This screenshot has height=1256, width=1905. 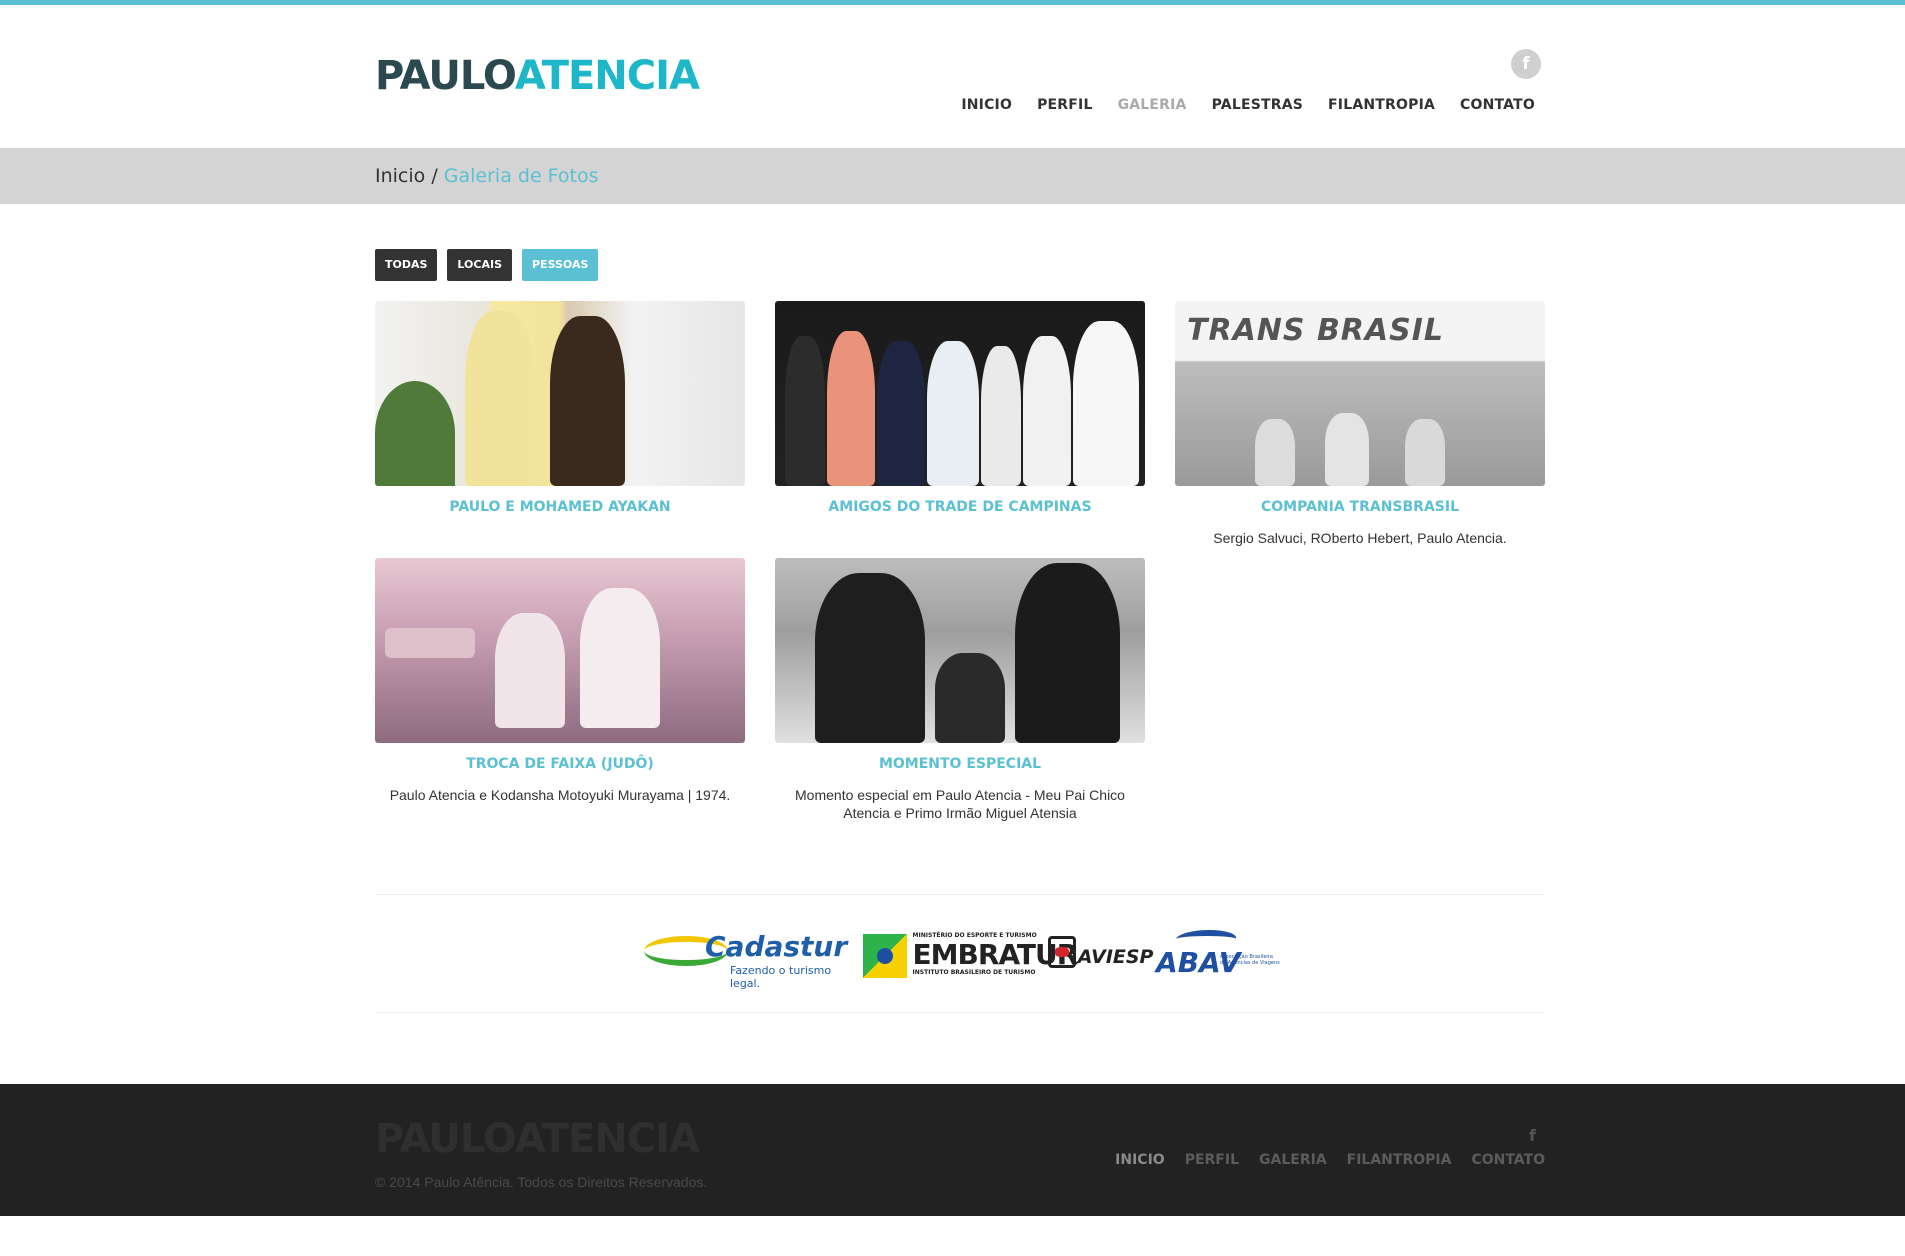 I want to click on site-logo: PAULOATENCIA, so click(x=537, y=76).